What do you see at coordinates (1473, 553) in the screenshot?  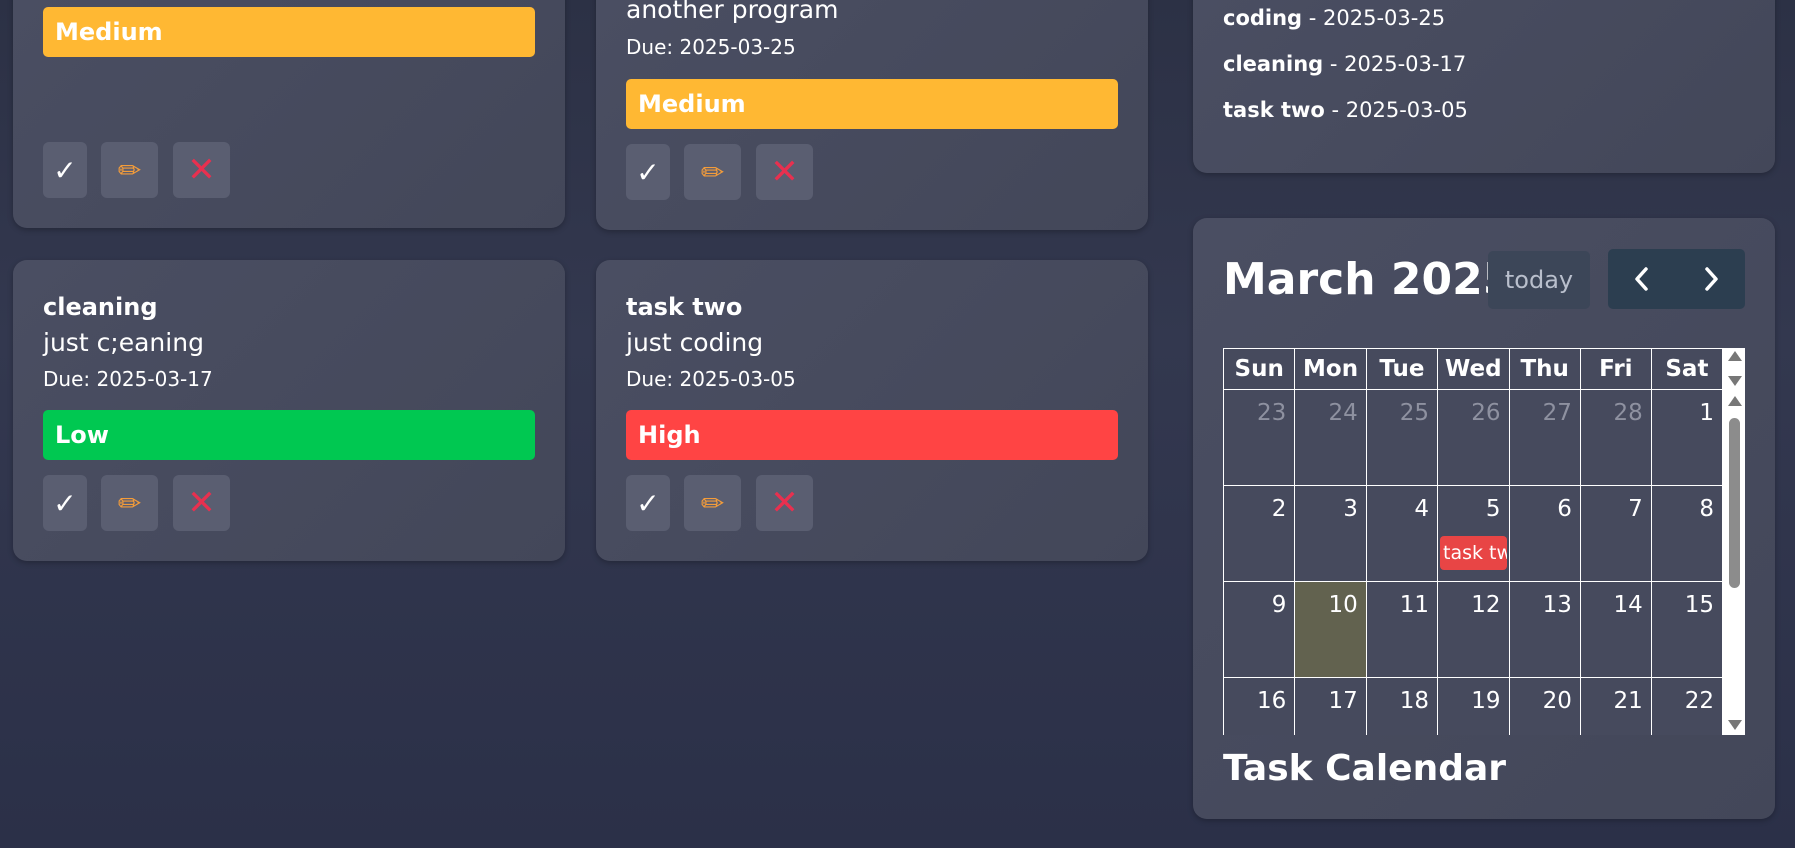 I see `calendar-event: task two` at bounding box center [1473, 553].